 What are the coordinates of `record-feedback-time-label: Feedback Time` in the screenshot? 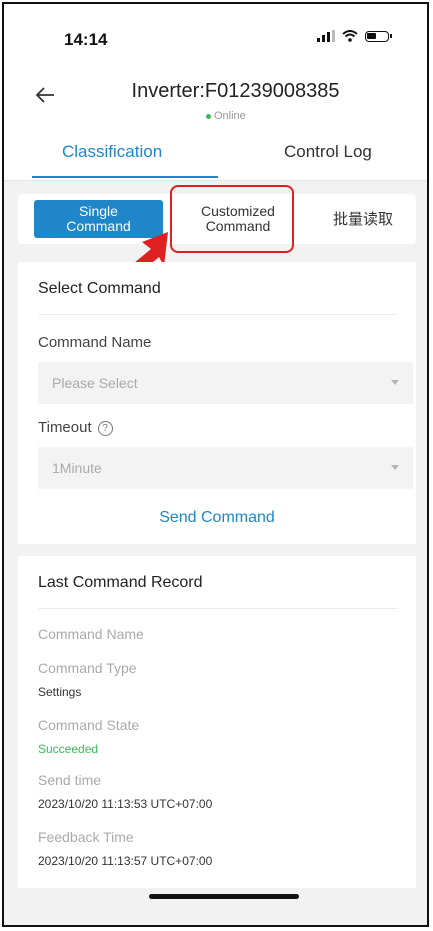 It's located at (86, 837).